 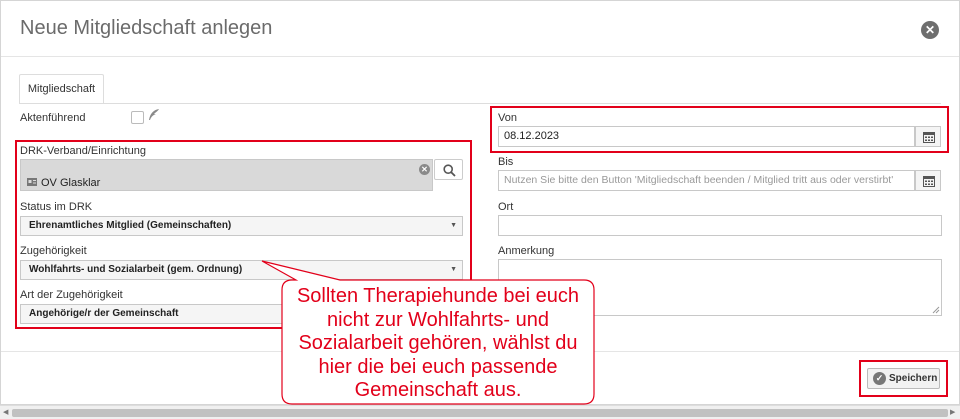 I want to click on drk-entity-field: ✕ OV Glasklar, so click(x=226, y=175).